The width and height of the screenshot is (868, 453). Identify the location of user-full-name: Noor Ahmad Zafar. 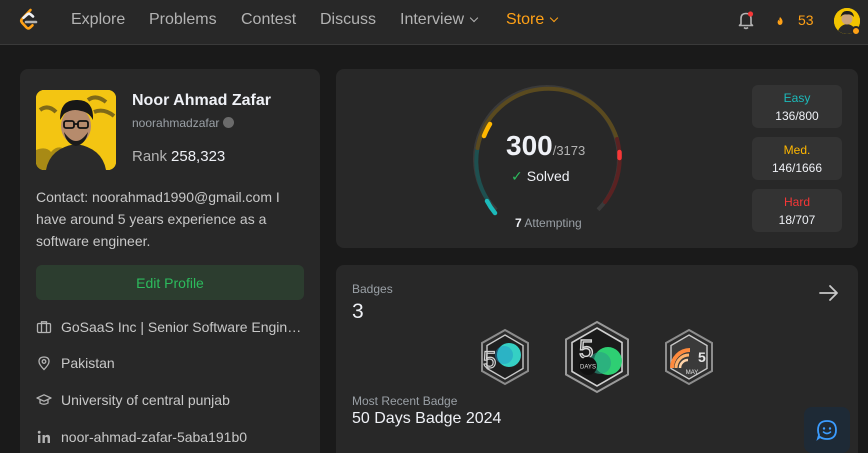
(201, 100).